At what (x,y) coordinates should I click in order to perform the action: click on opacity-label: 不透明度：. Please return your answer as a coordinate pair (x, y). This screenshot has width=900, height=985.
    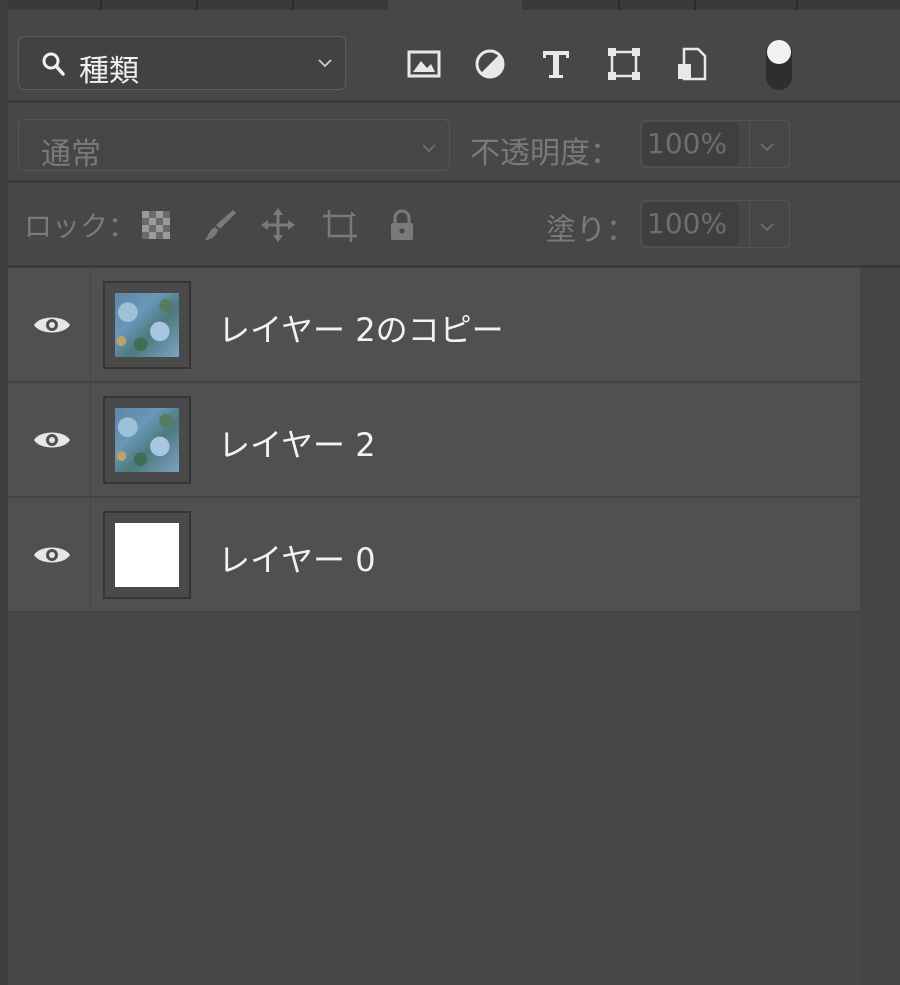
    Looking at the image, I should click on (545, 153).